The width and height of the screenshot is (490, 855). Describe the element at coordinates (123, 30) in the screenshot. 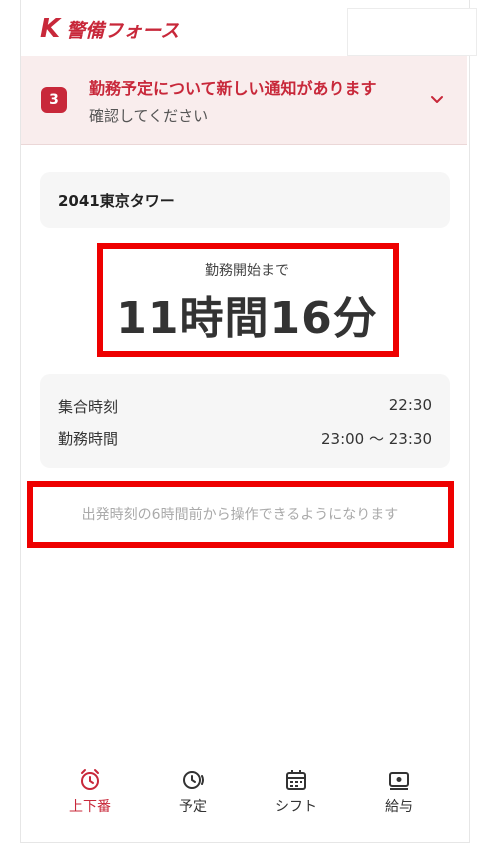

I see `logo-text: 警備フォース` at that location.